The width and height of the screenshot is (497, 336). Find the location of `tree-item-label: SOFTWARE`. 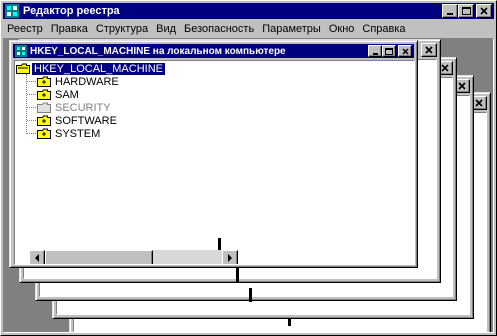

tree-item-label: SOFTWARE is located at coordinates (86, 120).